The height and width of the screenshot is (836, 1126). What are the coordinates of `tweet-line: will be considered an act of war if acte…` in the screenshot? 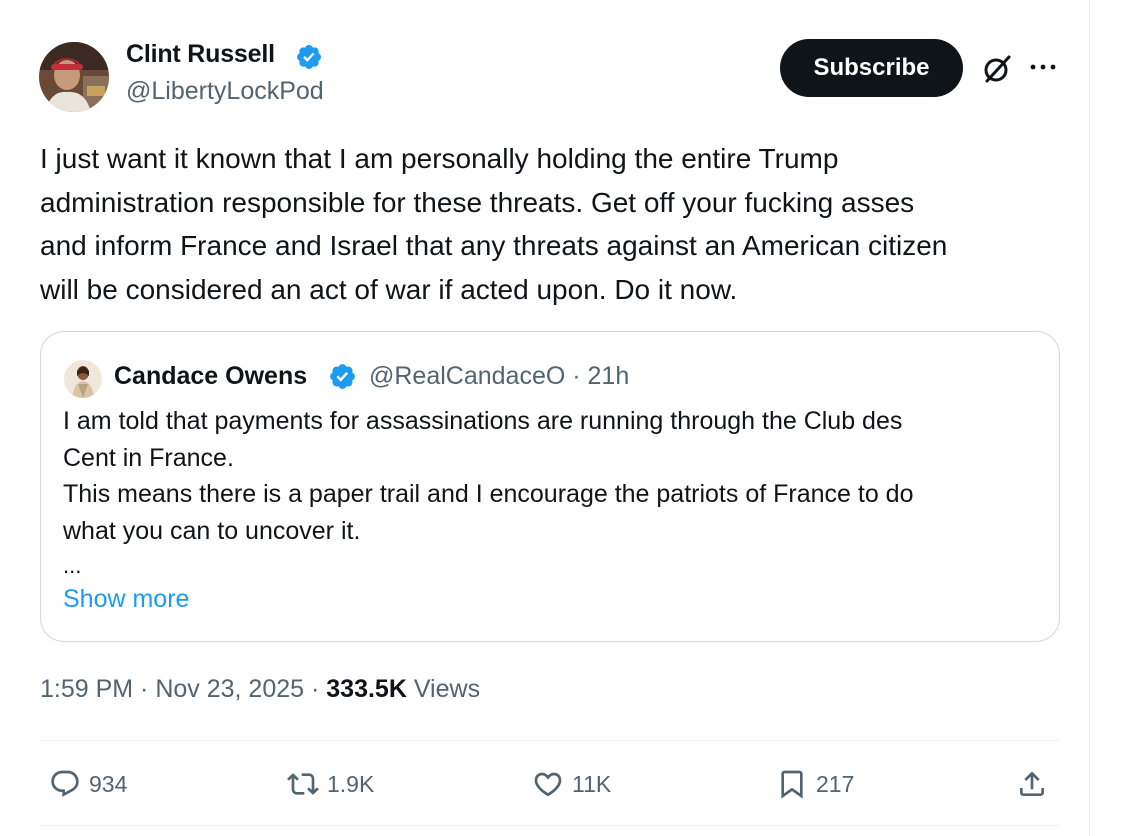 It's located at (389, 289).